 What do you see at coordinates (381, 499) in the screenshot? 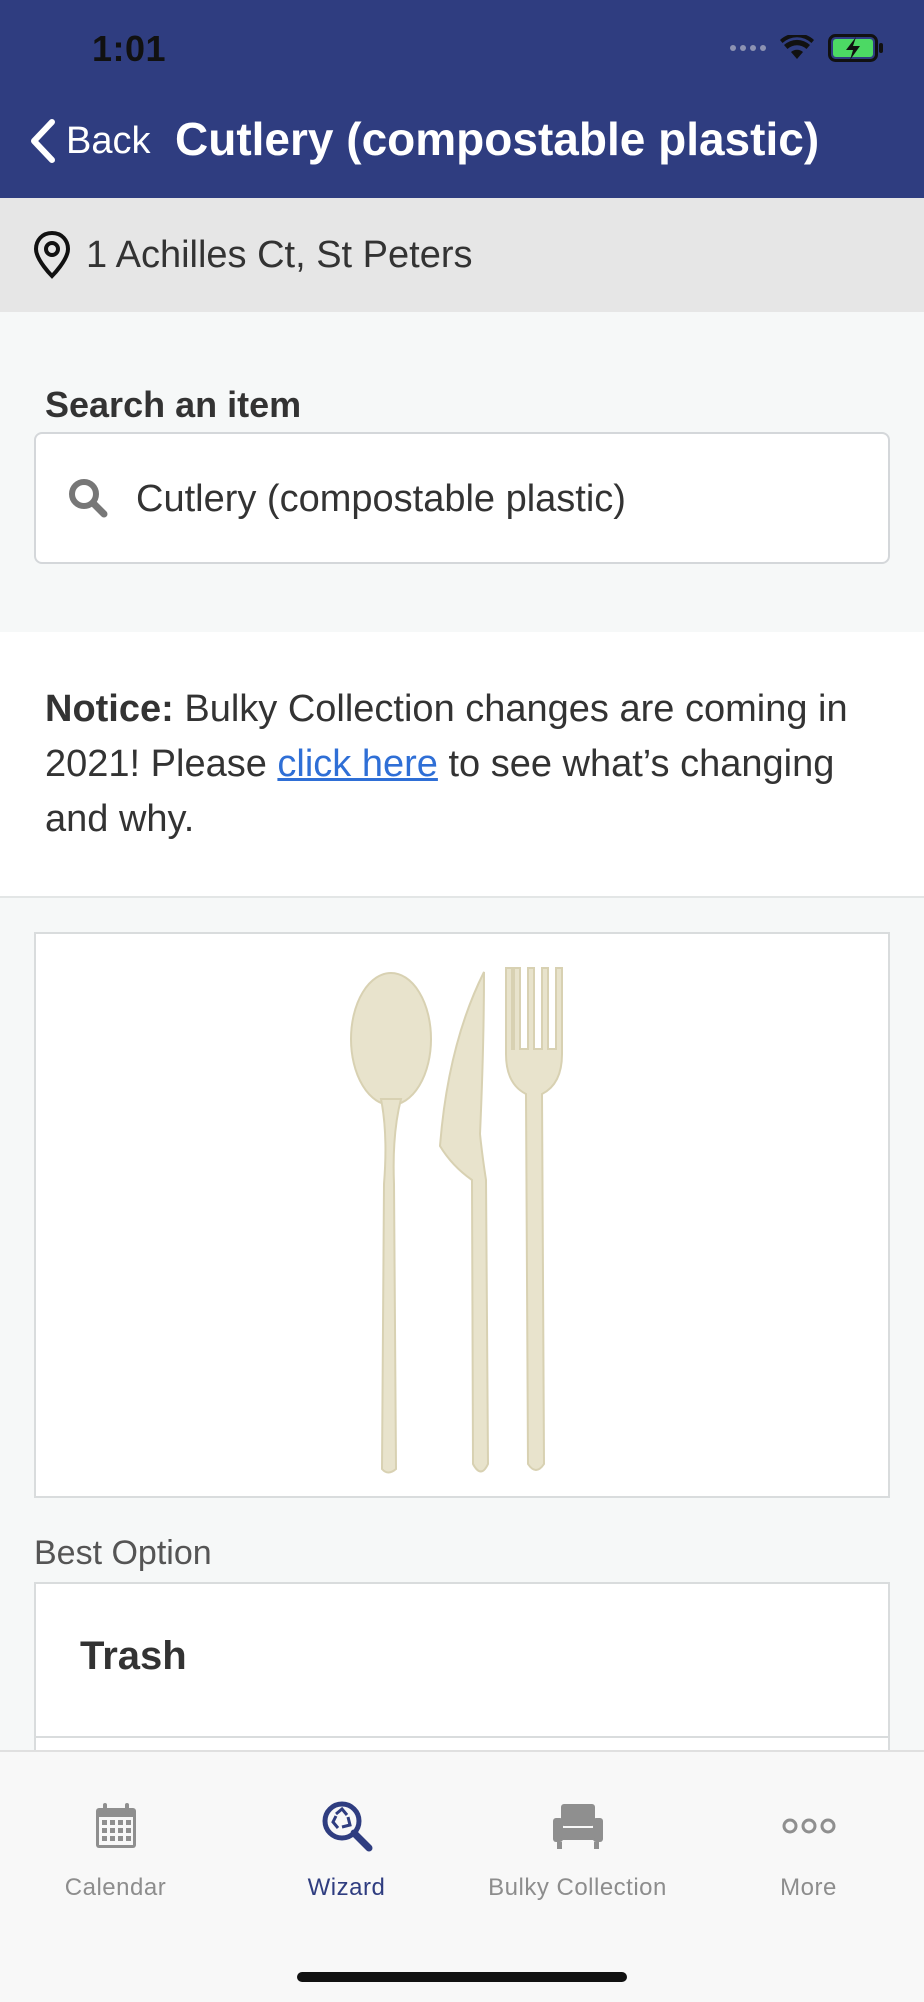
I see `search-value: Cutlery (compostable plastic)` at bounding box center [381, 499].